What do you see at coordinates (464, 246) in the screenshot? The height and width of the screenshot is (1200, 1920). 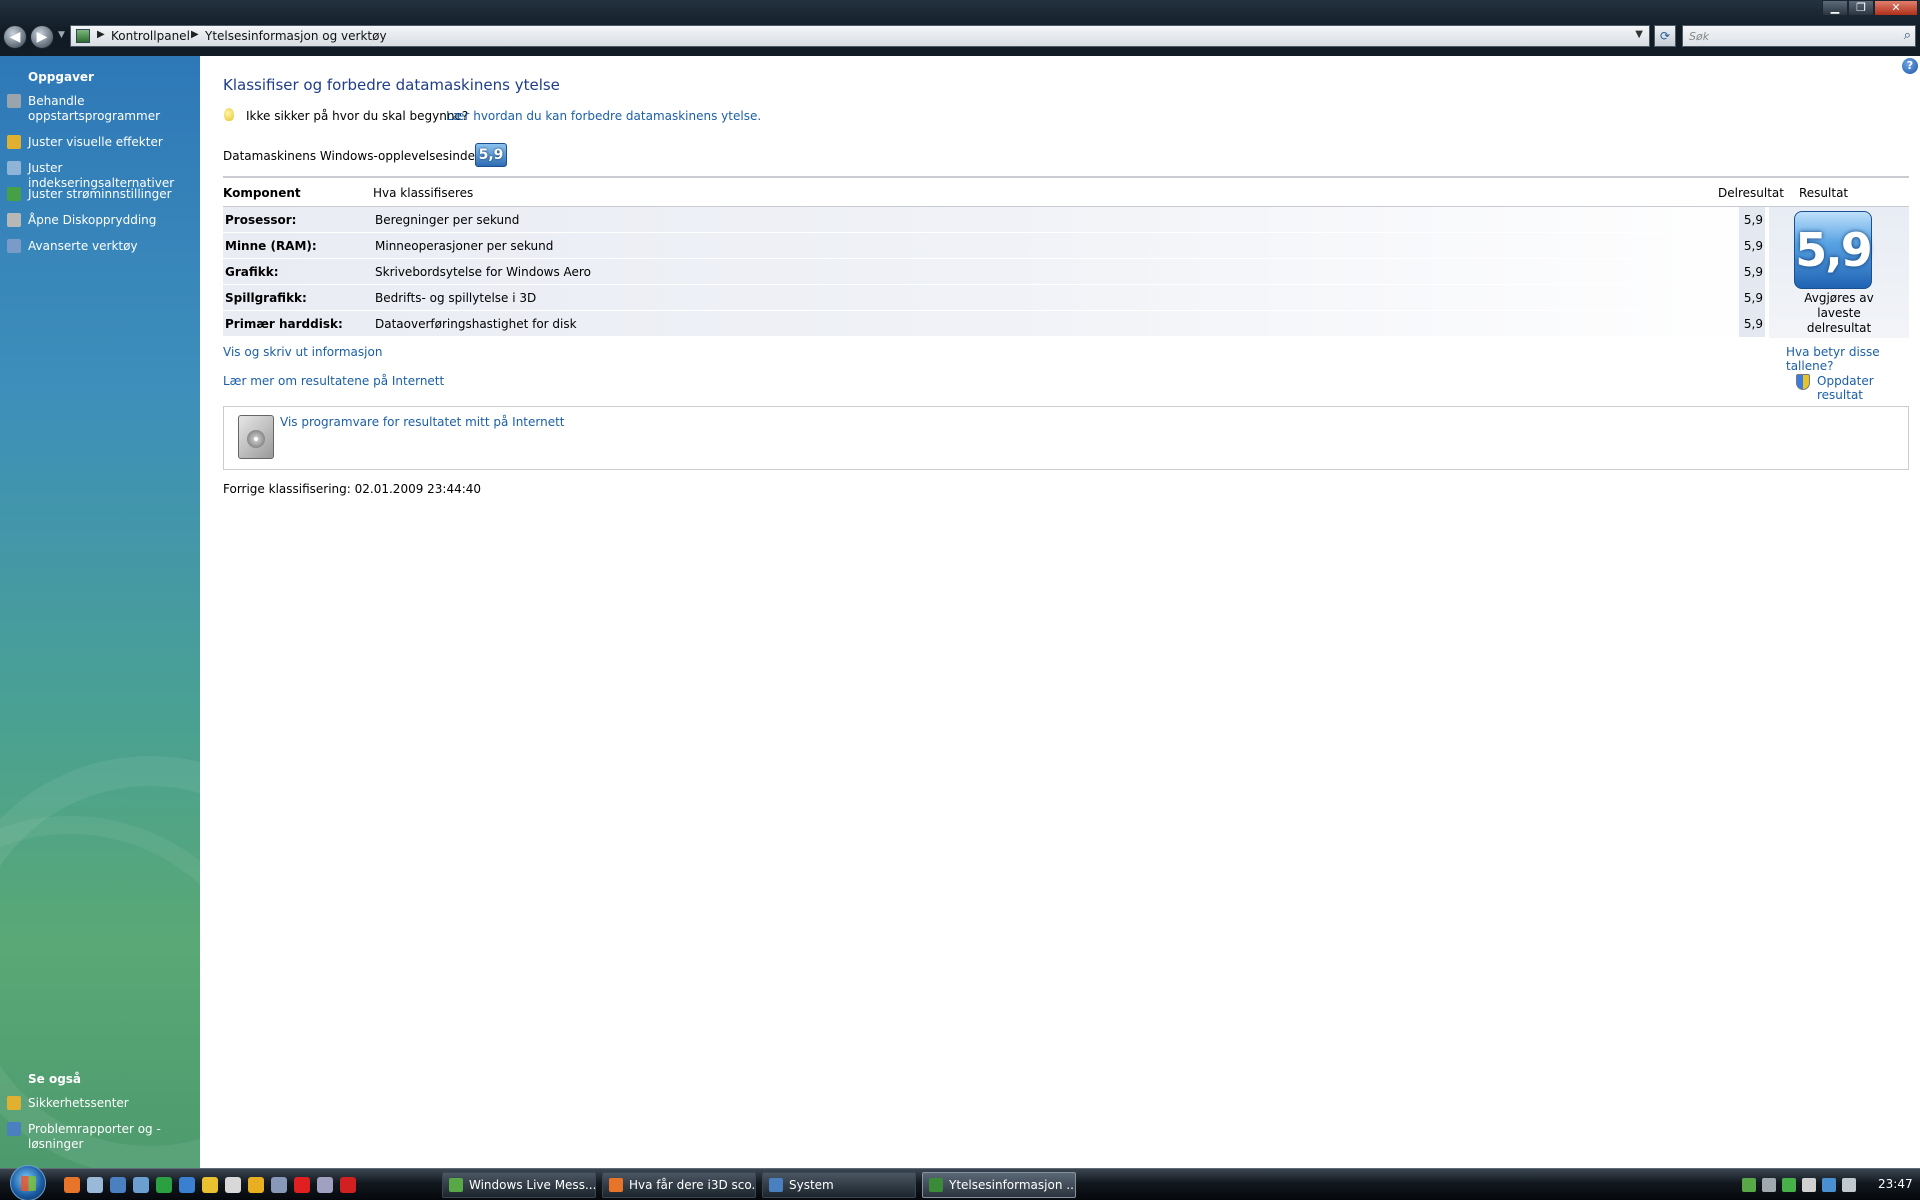 I see `component-description: Minneoperasjoner per sekund` at bounding box center [464, 246].